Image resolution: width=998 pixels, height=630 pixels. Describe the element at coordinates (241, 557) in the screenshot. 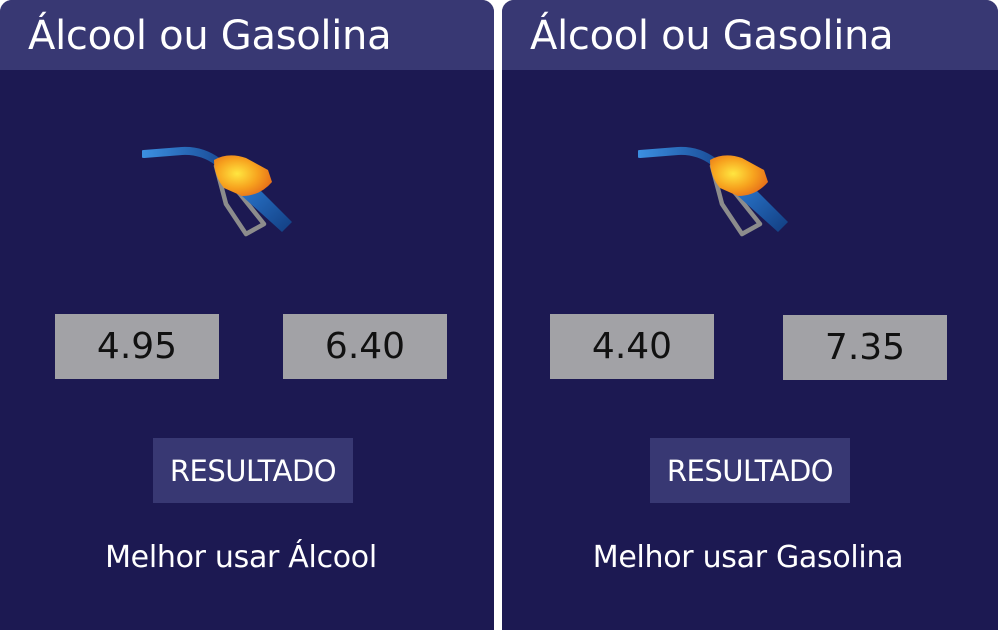

I see `result-text: Melhor usar Álcool` at that location.